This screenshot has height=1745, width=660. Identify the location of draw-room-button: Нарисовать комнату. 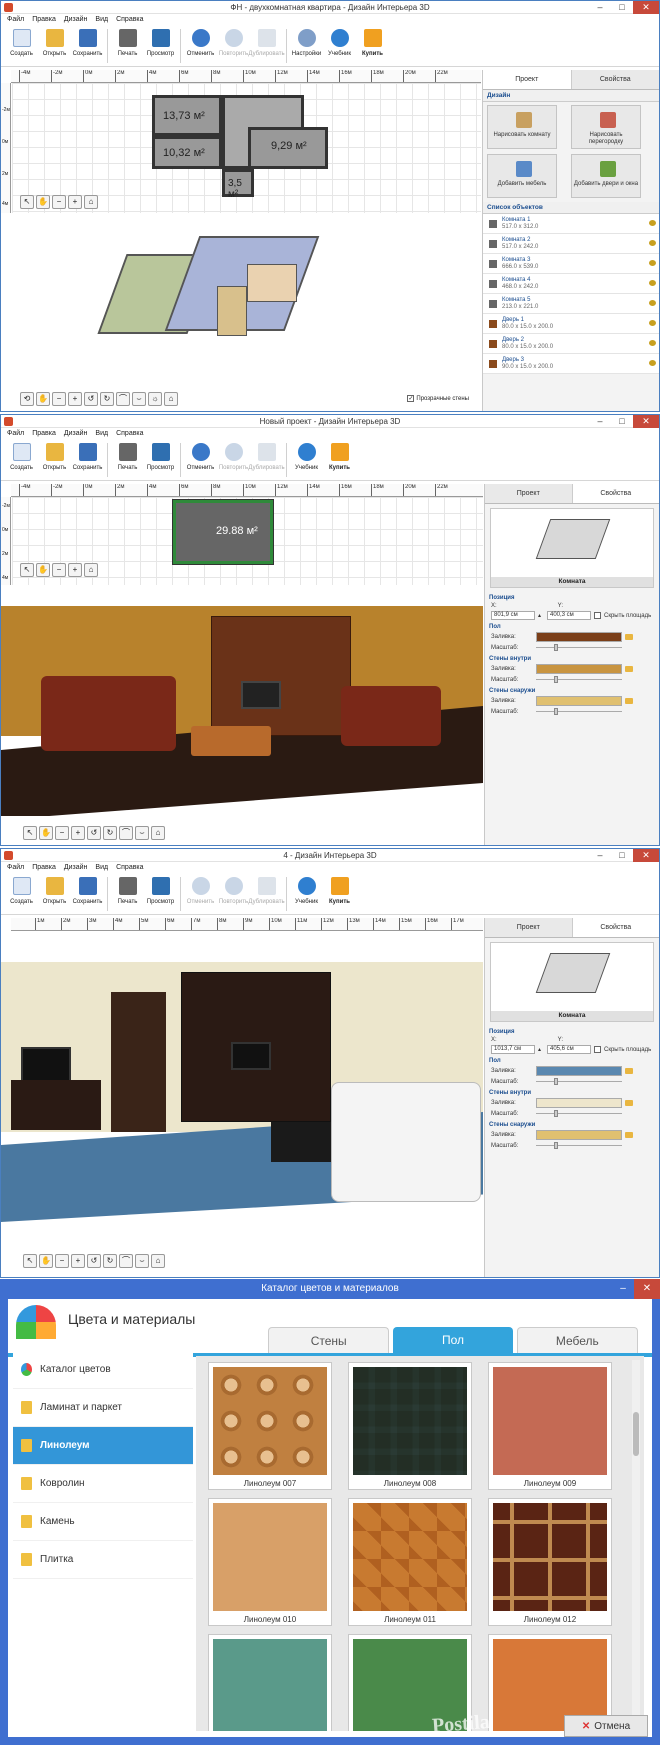
(522, 127).